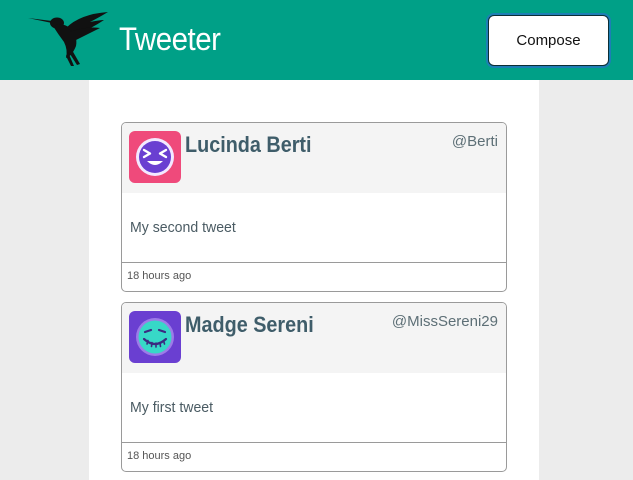 The width and height of the screenshot is (633, 480). I want to click on author-name: Madge Sereni, so click(249, 324).